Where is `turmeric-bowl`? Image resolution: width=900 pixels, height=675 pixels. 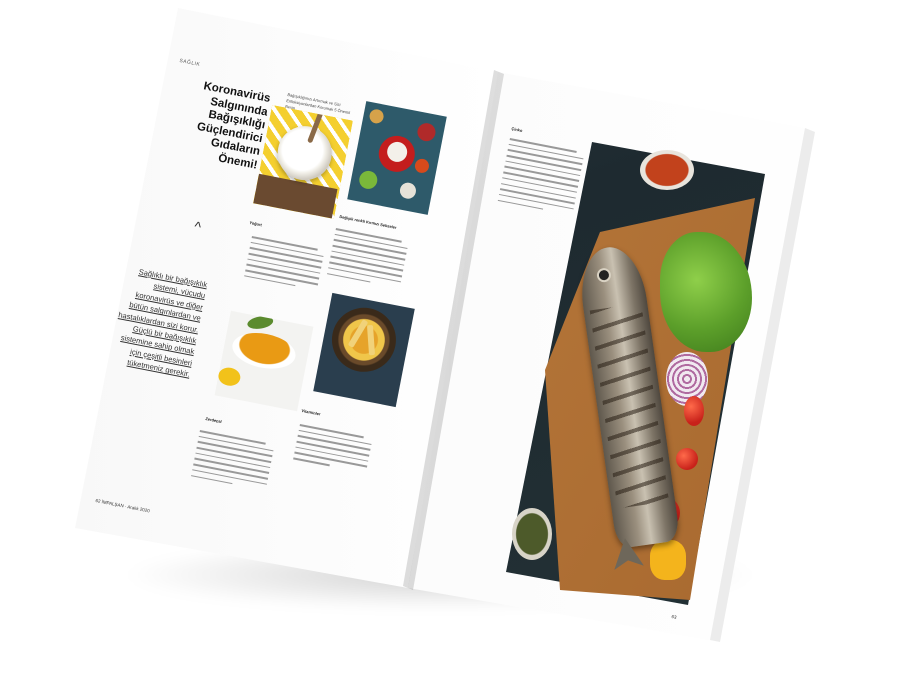 turmeric-bowl is located at coordinates (264, 351).